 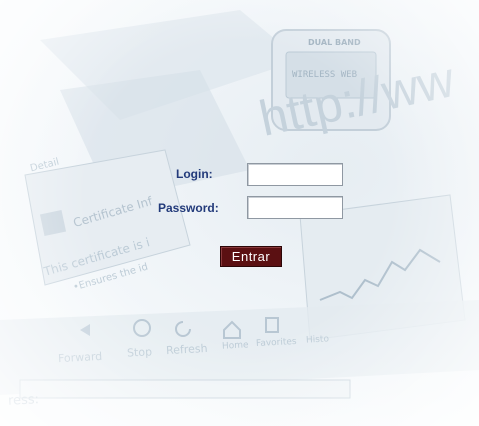 I want to click on password-label: Password:, so click(x=188, y=208).